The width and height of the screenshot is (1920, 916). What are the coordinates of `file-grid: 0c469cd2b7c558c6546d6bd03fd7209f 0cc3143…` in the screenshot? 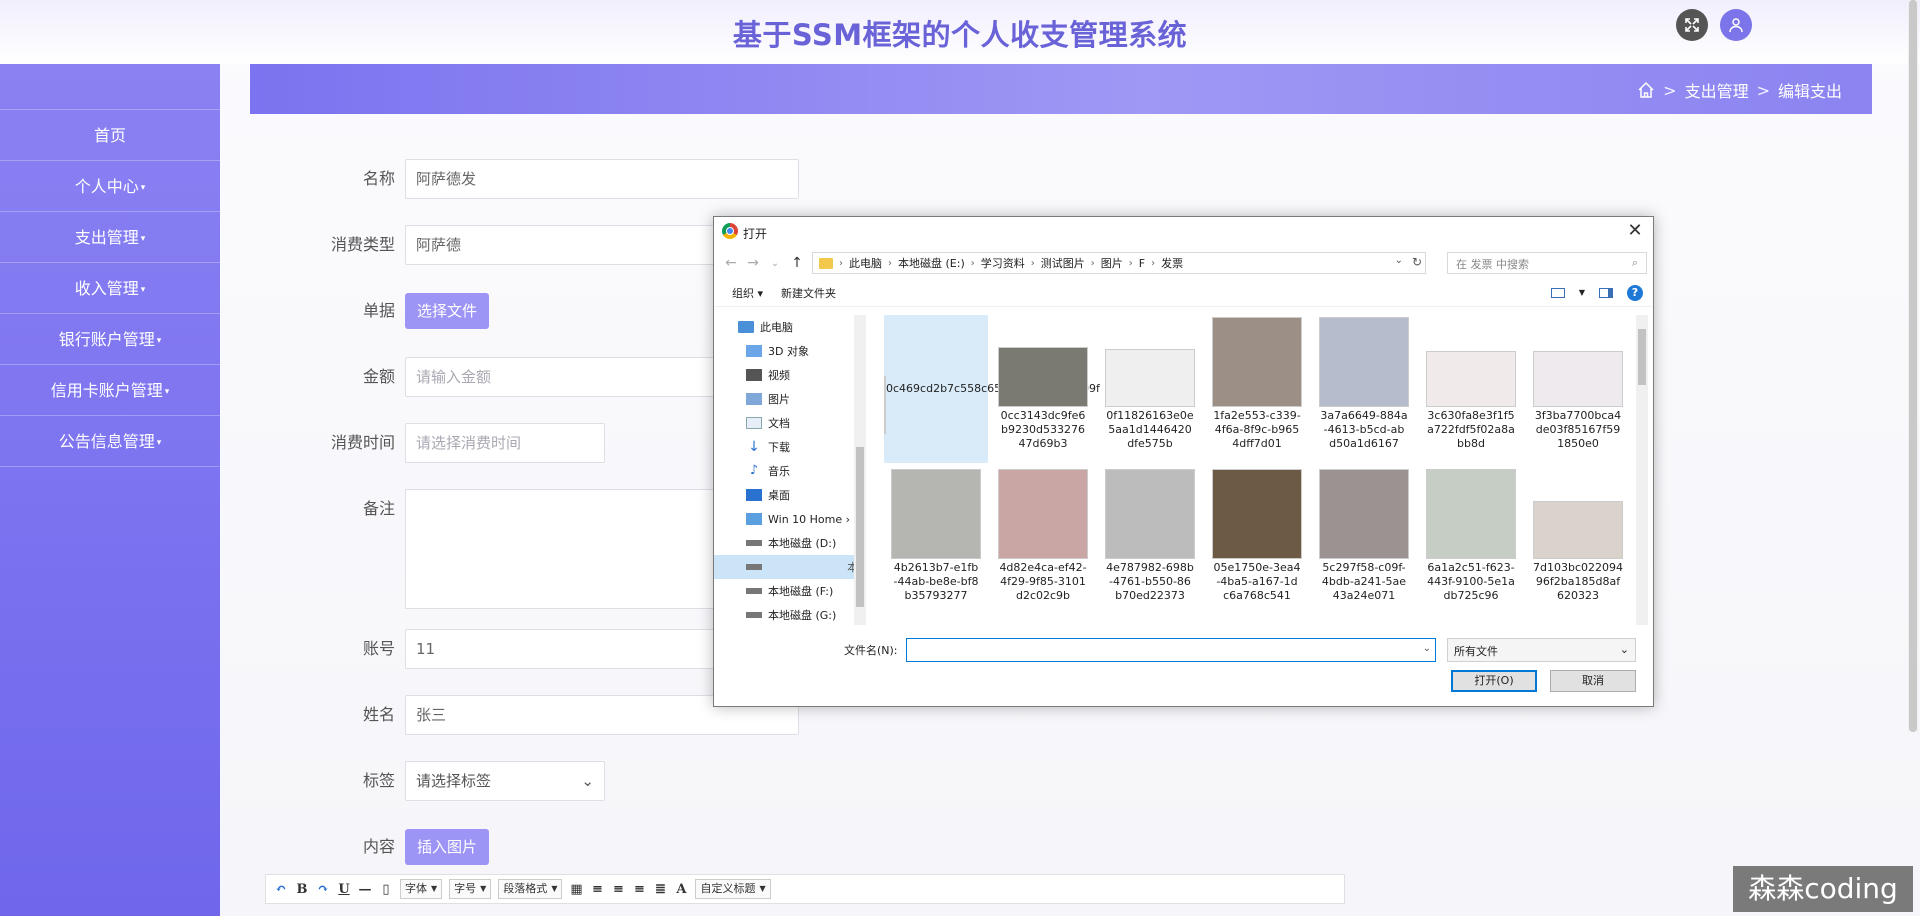 It's located at (1259, 470).